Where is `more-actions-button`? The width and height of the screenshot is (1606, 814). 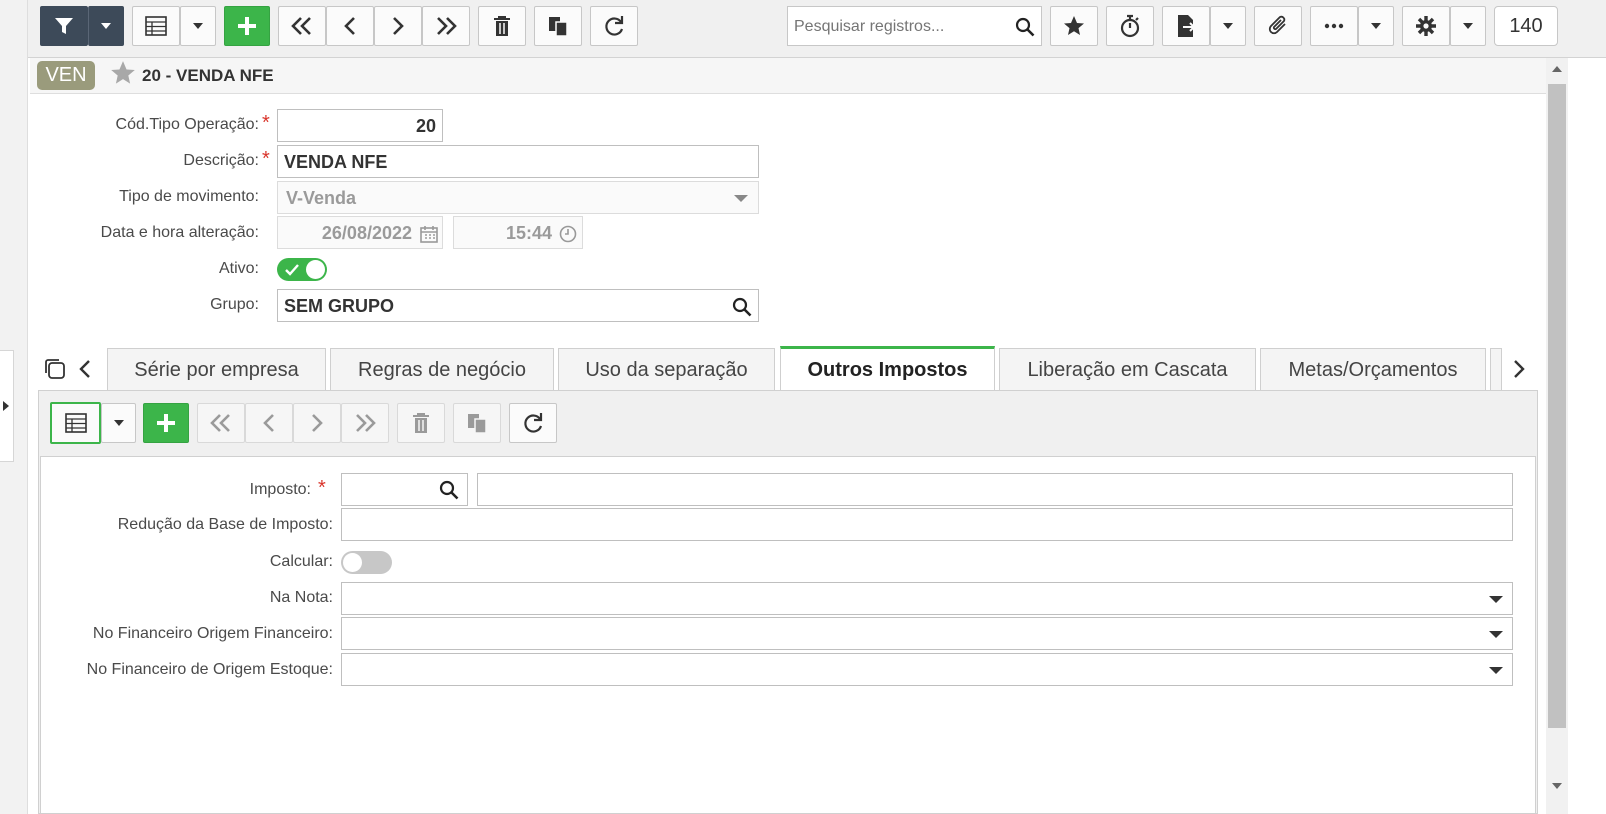 more-actions-button is located at coordinates (1334, 26).